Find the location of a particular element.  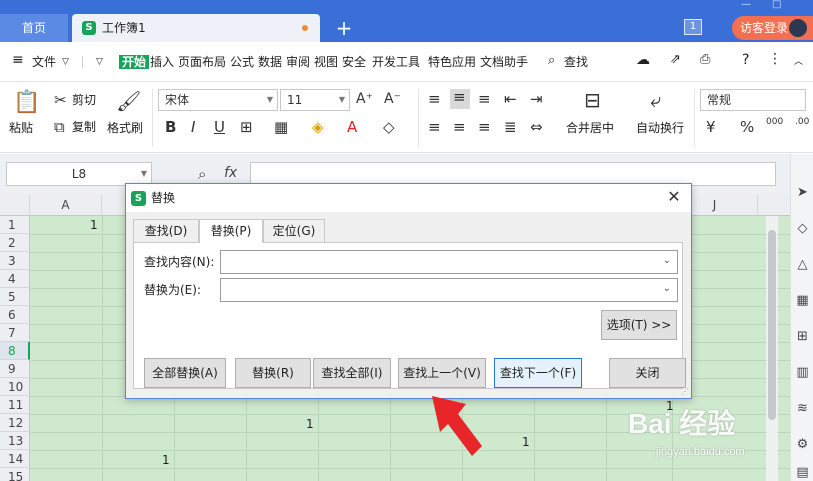

number-format-select: 常规 is located at coordinates (753, 100).